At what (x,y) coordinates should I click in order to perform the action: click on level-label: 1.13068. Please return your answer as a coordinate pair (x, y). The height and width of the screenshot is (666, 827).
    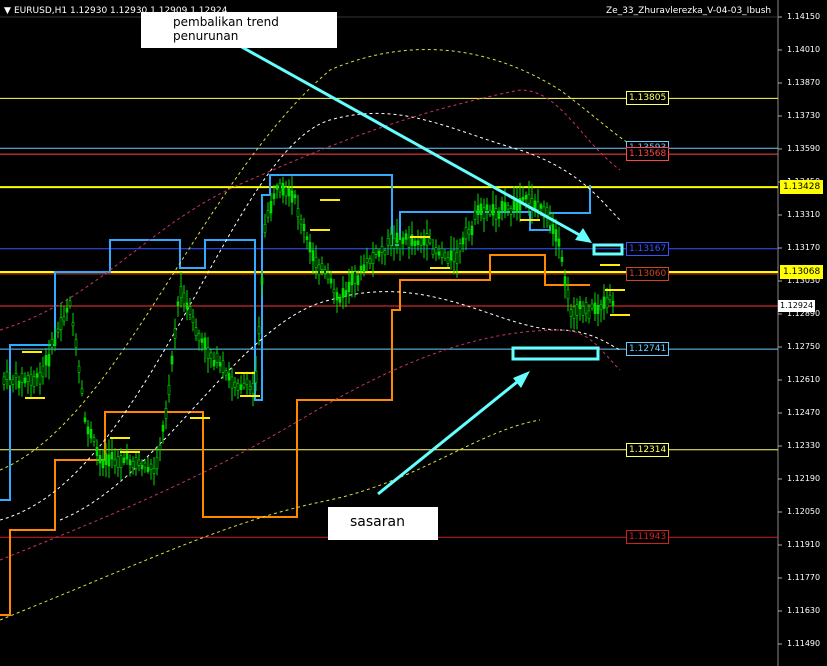
    Looking at the image, I should click on (802, 272).